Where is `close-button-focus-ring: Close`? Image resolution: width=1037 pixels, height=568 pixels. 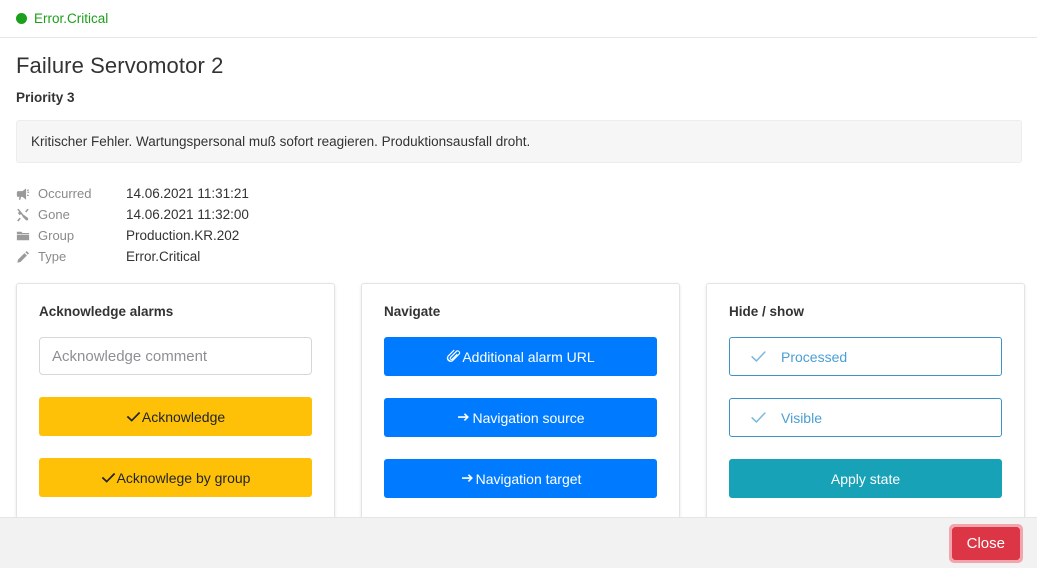 close-button-focus-ring: Close is located at coordinates (985, 543).